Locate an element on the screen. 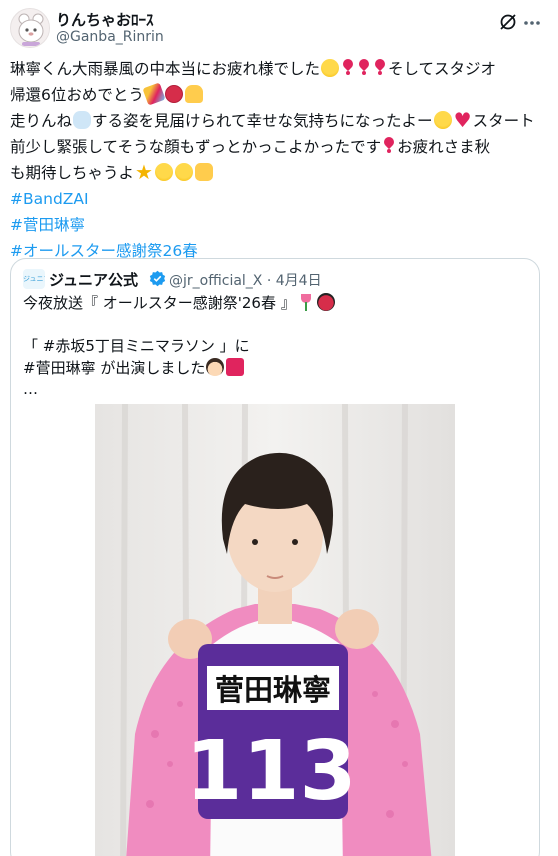  quoted-meta: @jr_official_X · 4月4日 is located at coordinates (245, 280).